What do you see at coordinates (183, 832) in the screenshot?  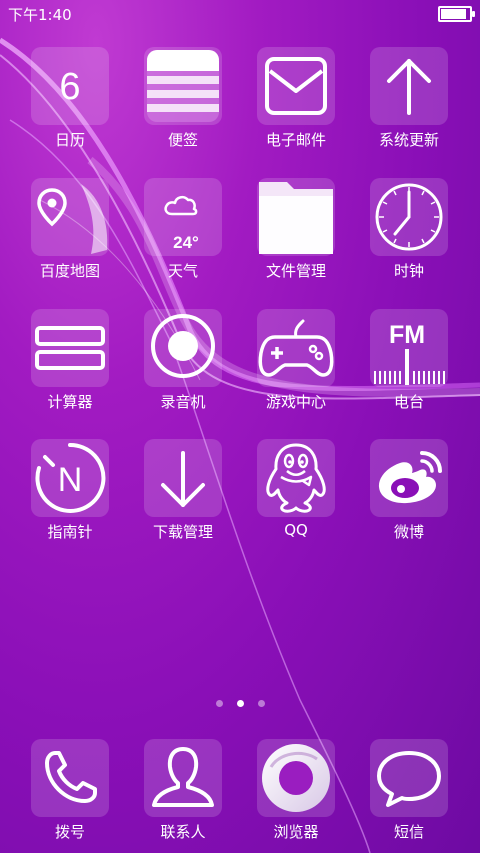 I see `app-label: 联系人` at bounding box center [183, 832].